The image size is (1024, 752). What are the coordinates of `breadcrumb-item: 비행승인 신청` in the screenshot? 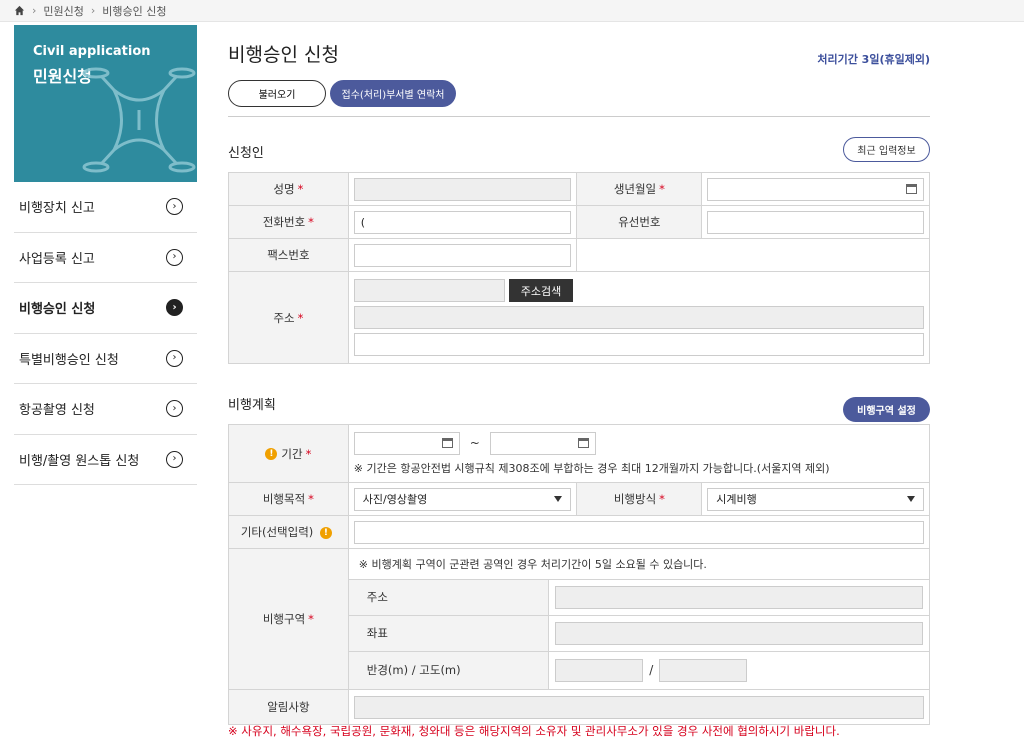 It's located at (134, 11).